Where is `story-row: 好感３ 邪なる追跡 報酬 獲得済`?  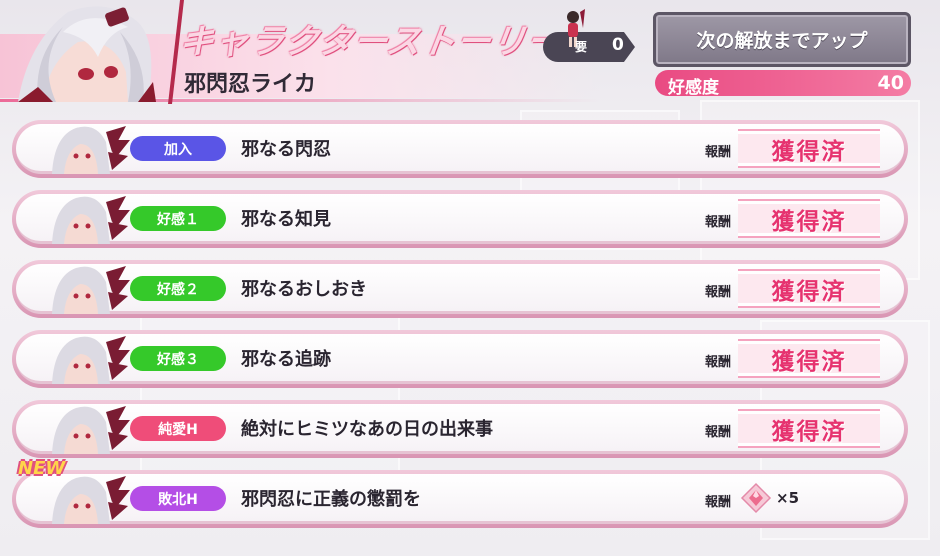 story-row: 好感３ 邪なる追跡 報酬 獲得済 is located at coordinates (460, 359).